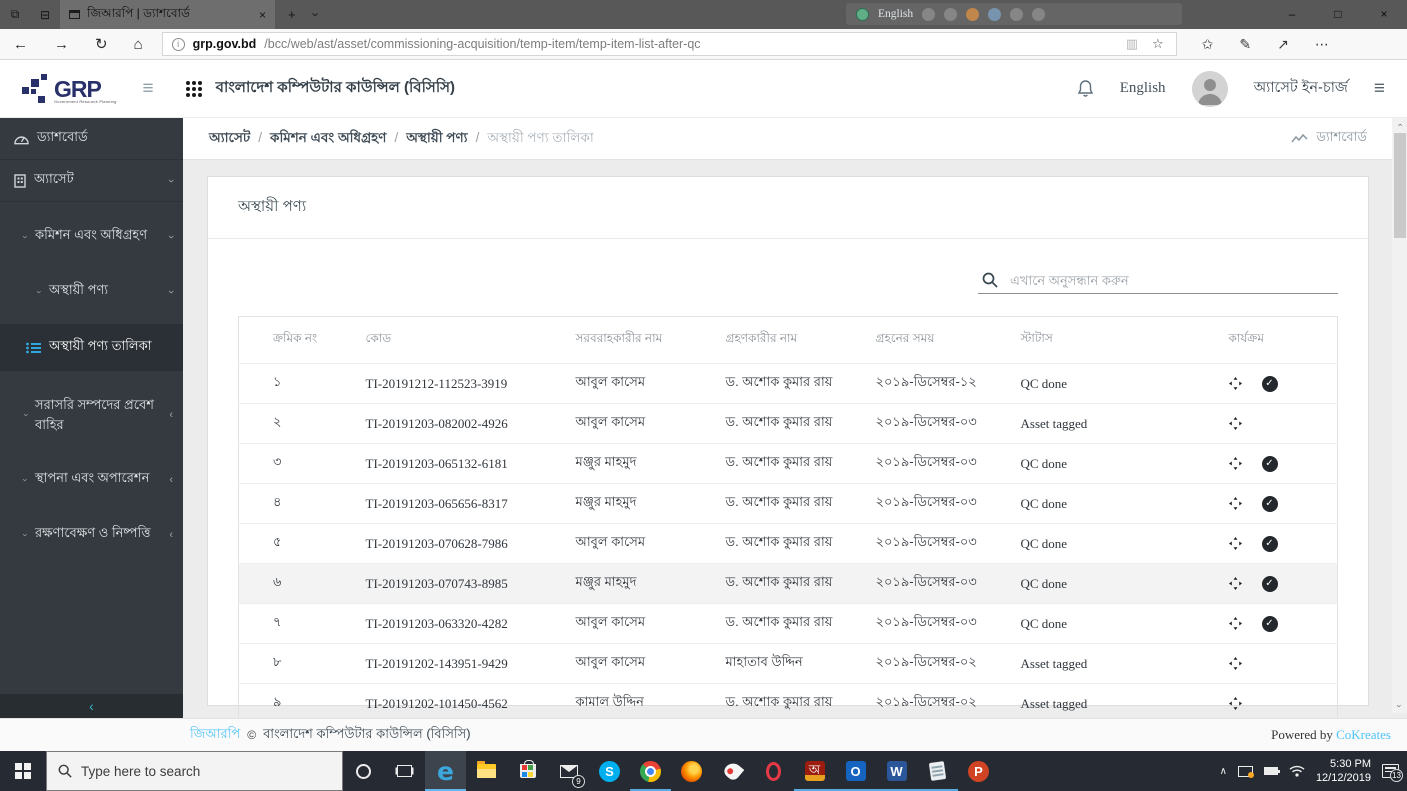 Image resolution: width=1407 pixels, height=791 pixels. What do you see at coordinates (292, 14) in the screenshot?
I see `new-tab-button: +` at bounding box center [292, 14].